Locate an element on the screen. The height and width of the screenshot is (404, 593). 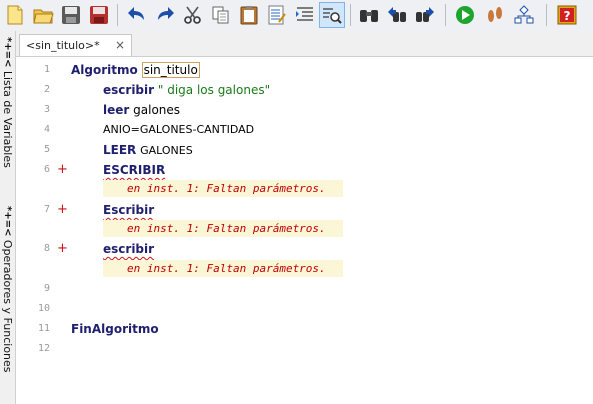
flowchart-button is located at coordinates (524, 15).